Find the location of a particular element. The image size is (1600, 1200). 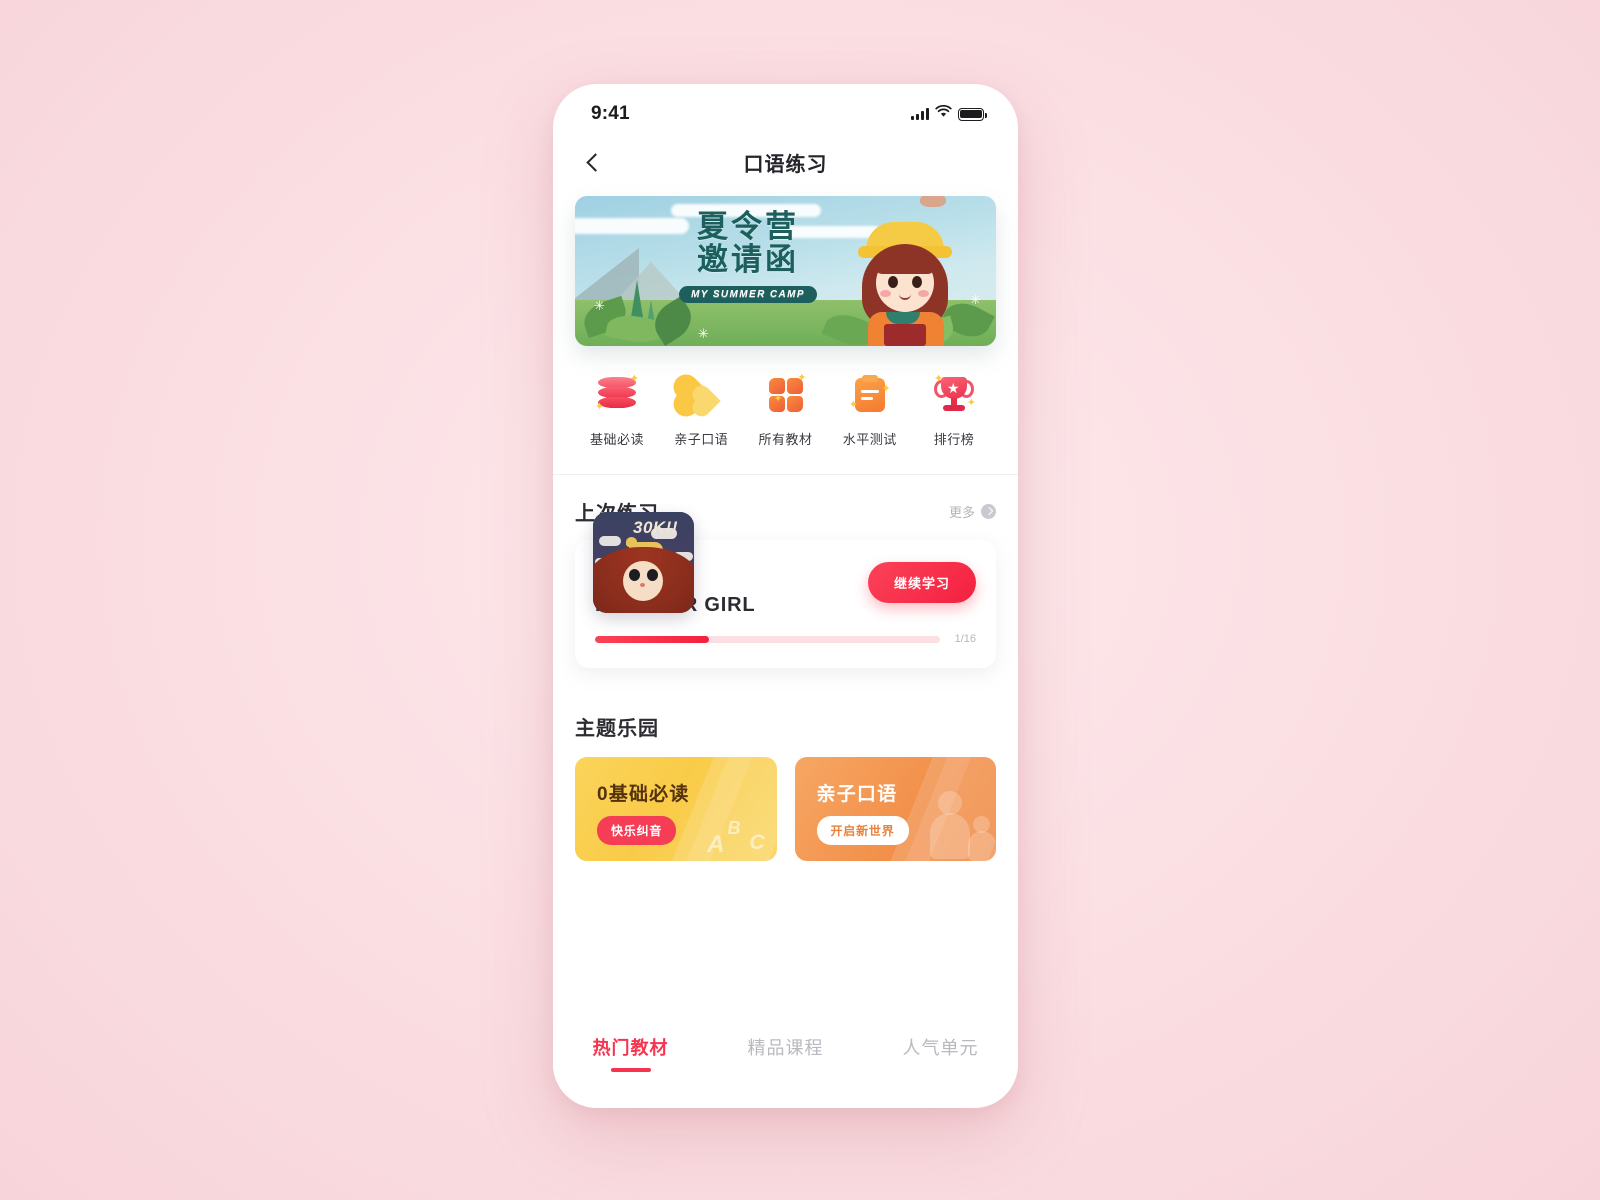

banner-title-line2: 邀请函 is located at coordinates (748, 260).